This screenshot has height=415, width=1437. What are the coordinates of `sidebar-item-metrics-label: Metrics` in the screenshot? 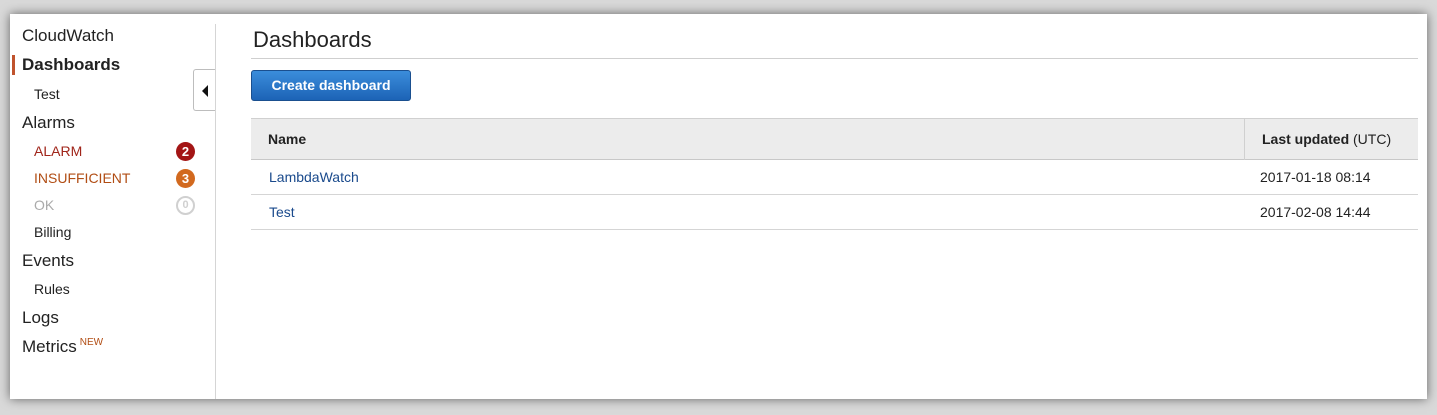 It's located at (49, 346).